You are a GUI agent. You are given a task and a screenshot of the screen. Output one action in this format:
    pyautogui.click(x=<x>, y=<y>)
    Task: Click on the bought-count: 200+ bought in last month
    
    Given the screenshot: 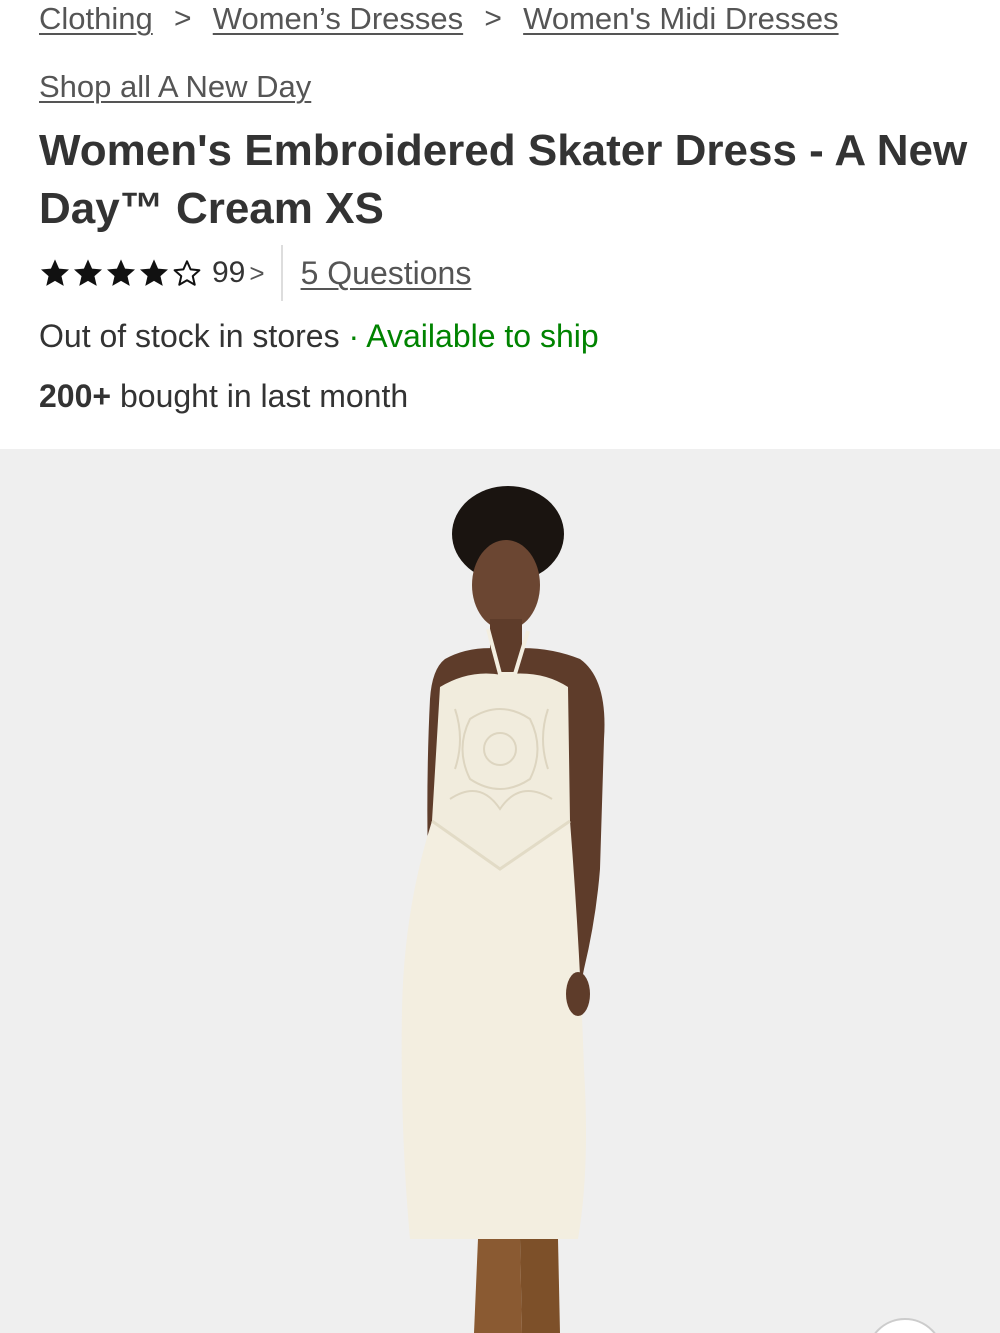 What is the action you would take?
    pyautogui.click(x=223, y=396)
    